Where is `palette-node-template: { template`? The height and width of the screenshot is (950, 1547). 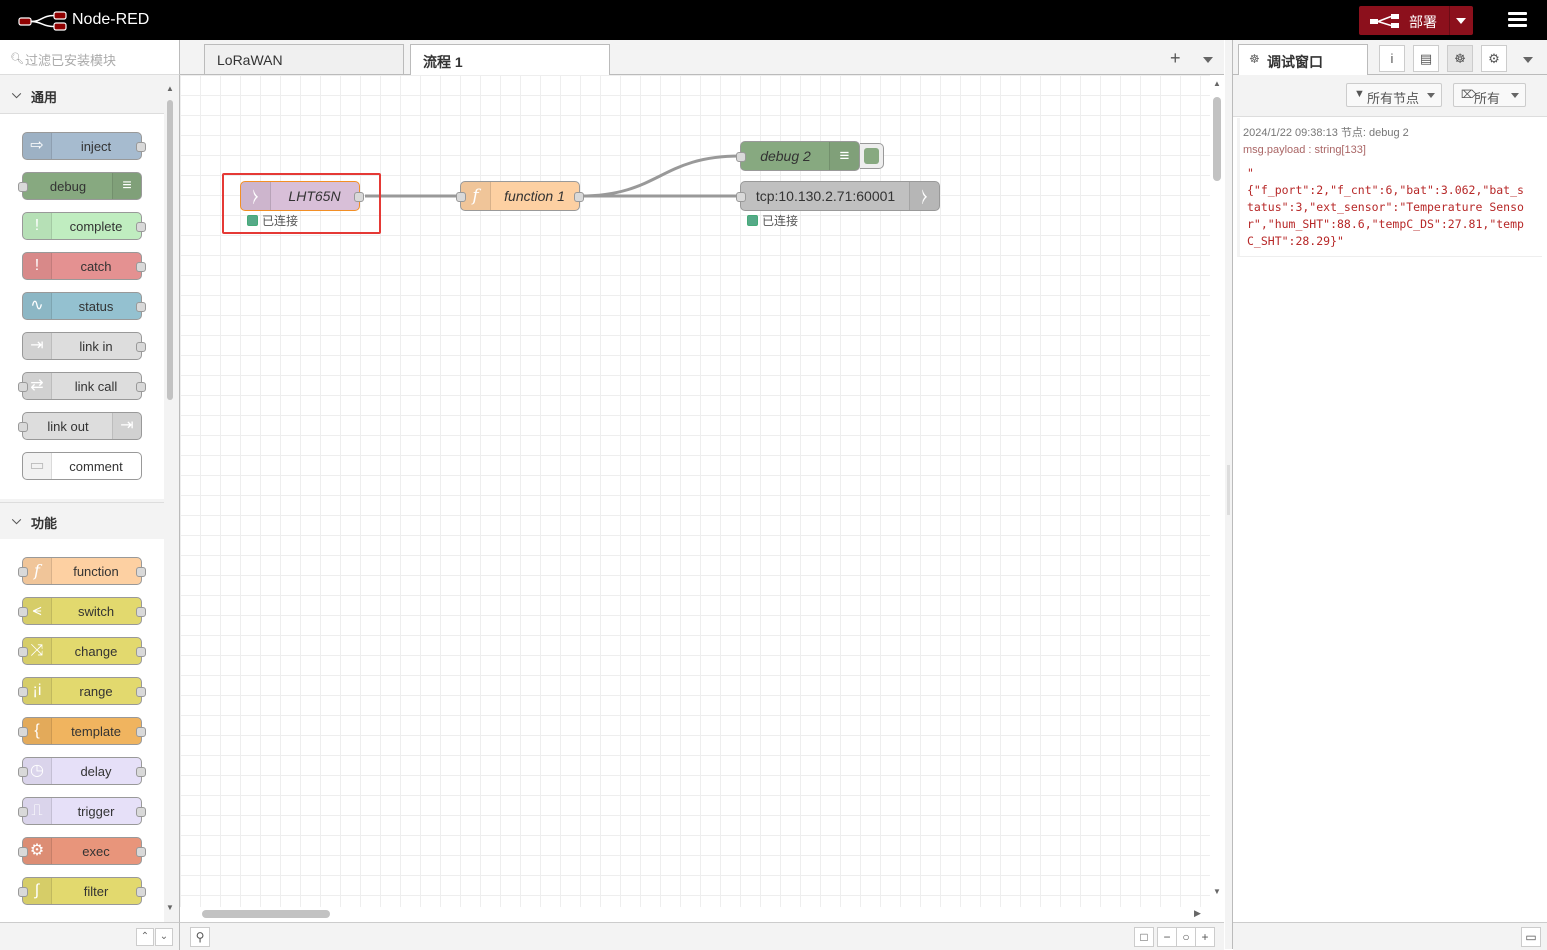
palette-node-template: { template is located at coordinates (82, 731).